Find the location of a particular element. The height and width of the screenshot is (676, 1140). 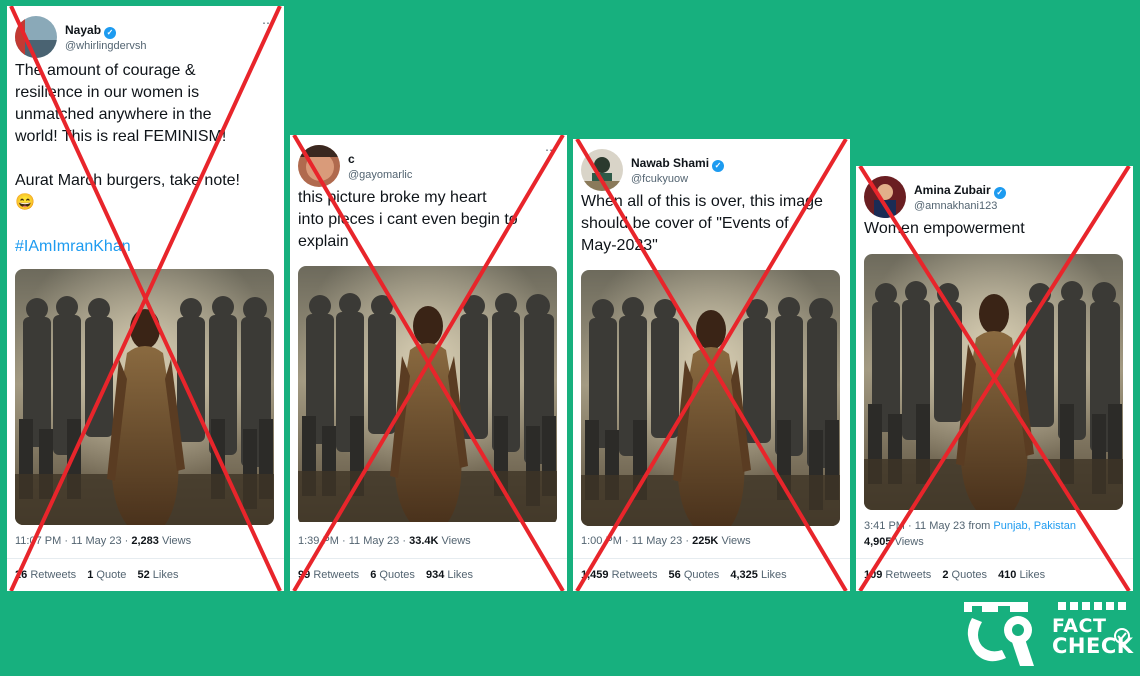

logo-mark is located at coordinates (999, 634).